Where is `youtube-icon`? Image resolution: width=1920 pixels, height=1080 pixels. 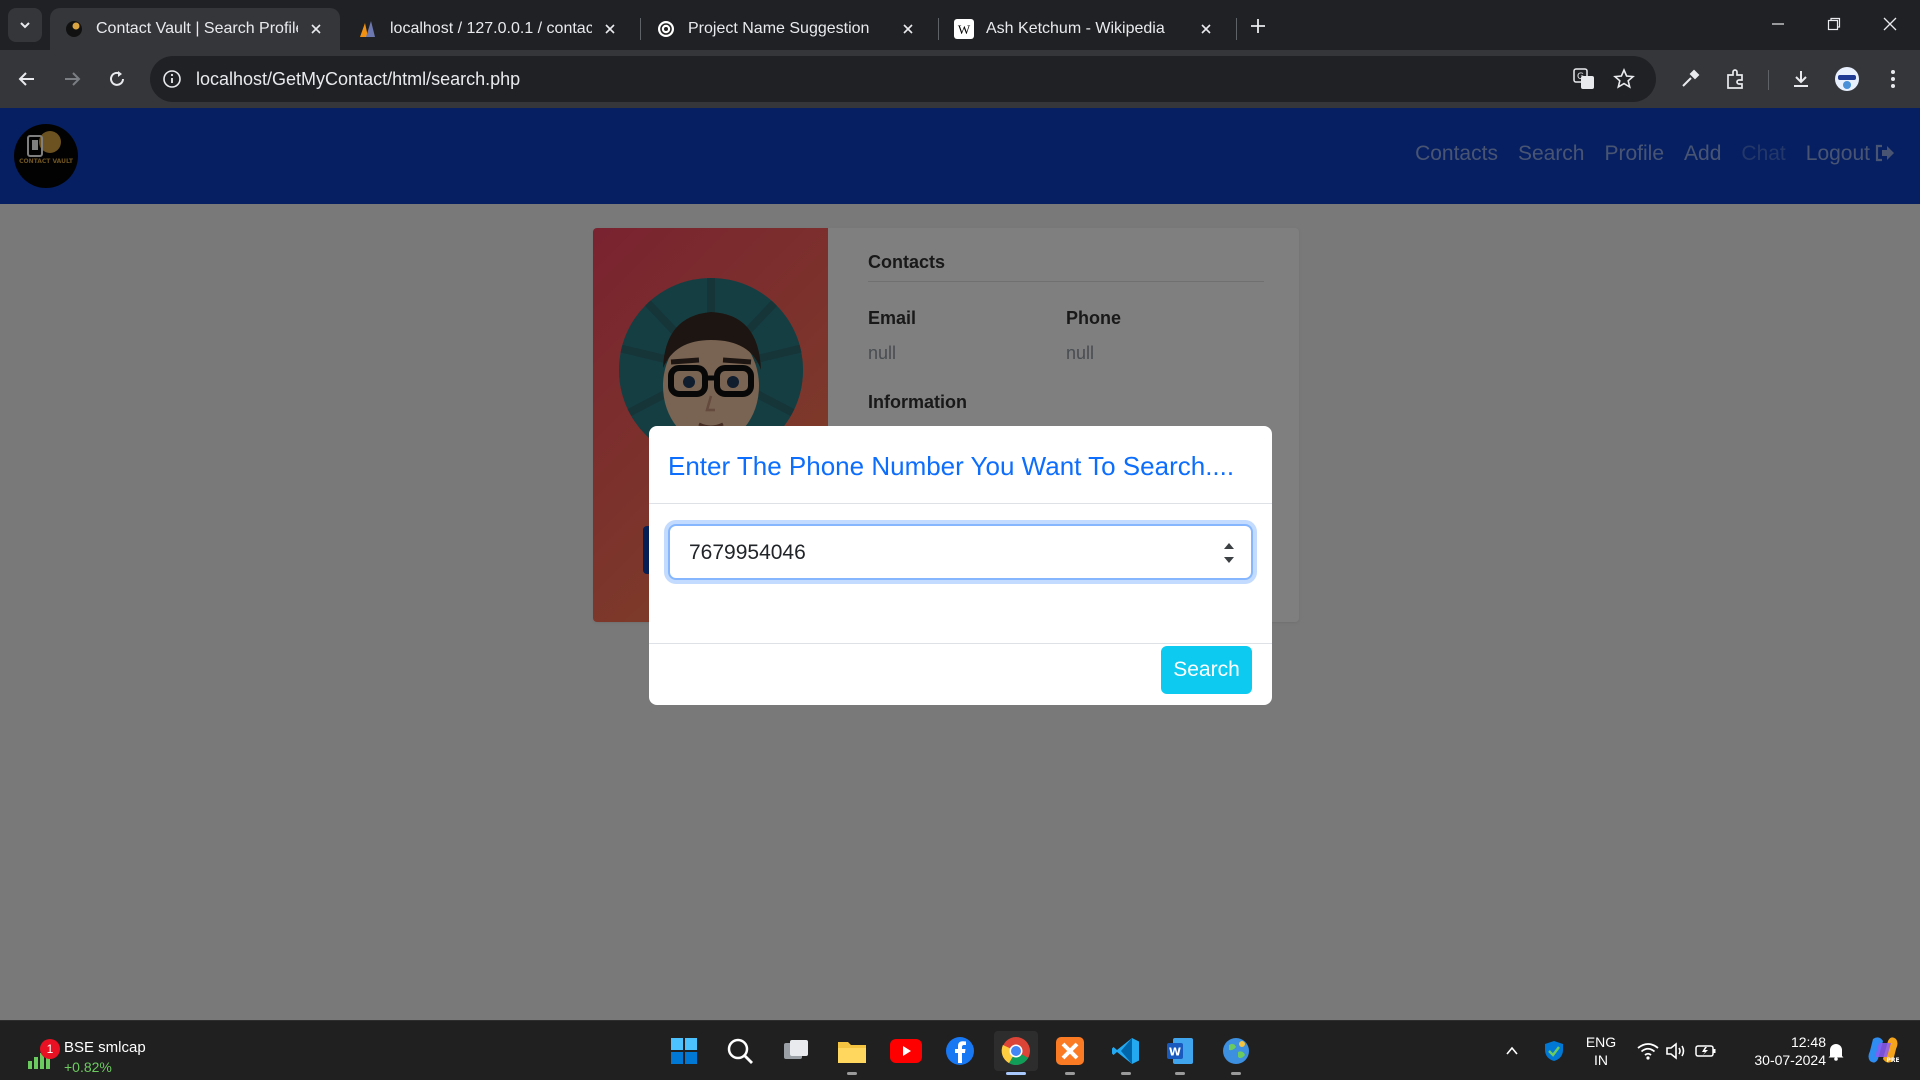 youtube-icon is located at coordinates (906, 1051).